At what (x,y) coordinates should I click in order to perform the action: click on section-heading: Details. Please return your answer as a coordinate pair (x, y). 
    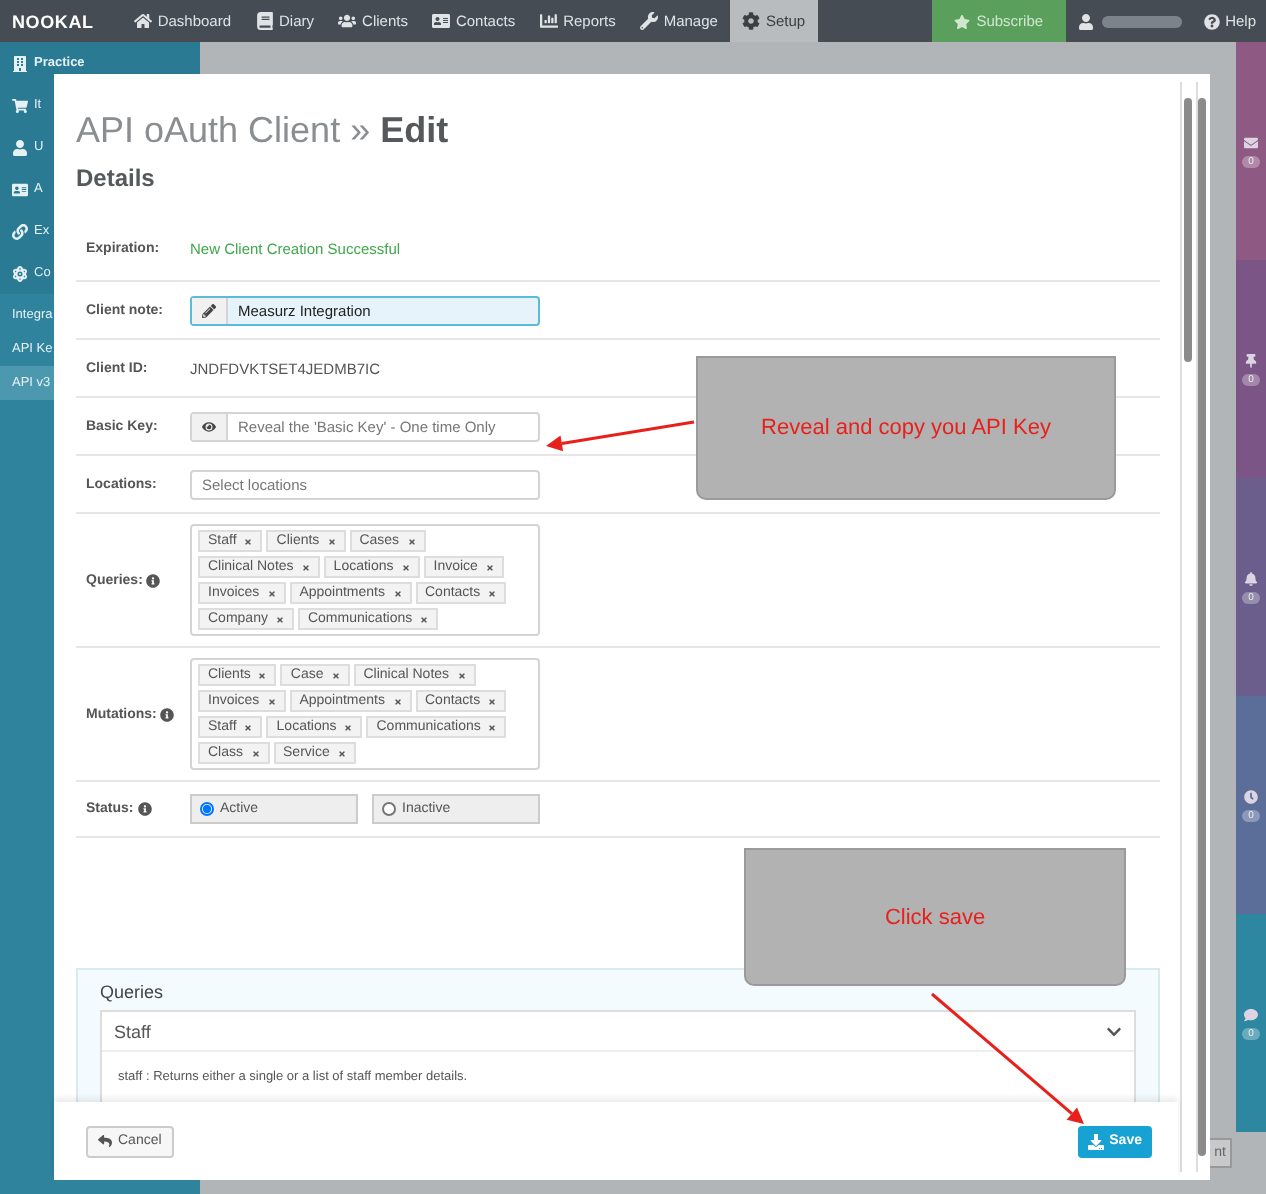
    Looking at the image, I should click on (116, 178).